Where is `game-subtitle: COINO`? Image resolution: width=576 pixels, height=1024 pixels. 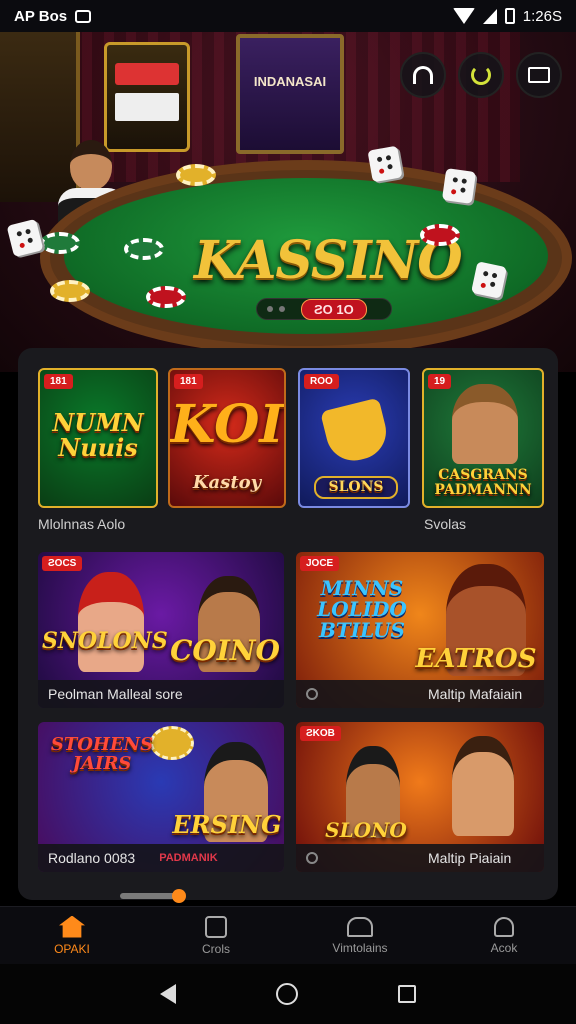 game-subtitle: COINO is located at coordinates (225, 650).